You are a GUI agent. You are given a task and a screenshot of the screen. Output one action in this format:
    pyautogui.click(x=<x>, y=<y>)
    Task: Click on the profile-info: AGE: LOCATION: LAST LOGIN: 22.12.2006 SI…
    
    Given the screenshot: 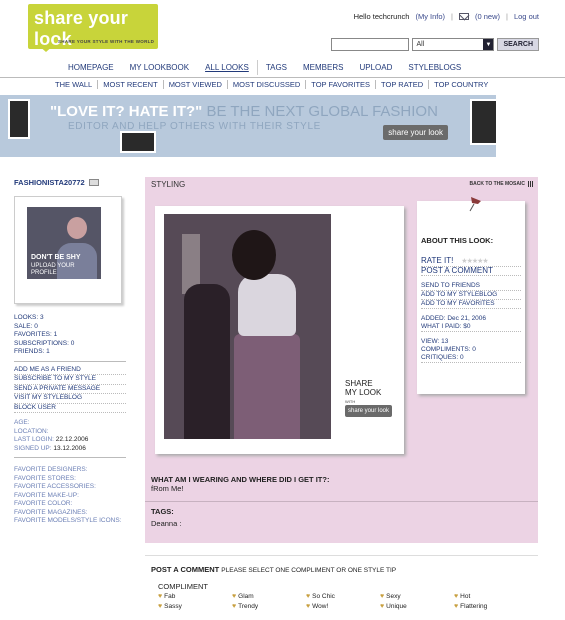 What is the action you would take?
    pyautogui.click(x=70, y=436)
    